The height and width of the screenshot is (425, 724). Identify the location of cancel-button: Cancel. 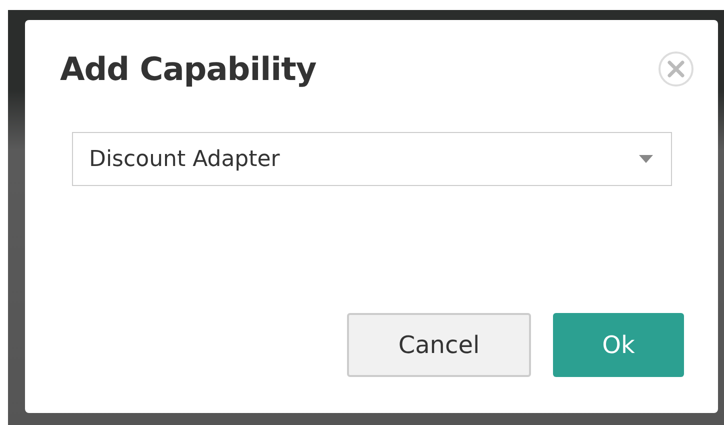
(439, 345).